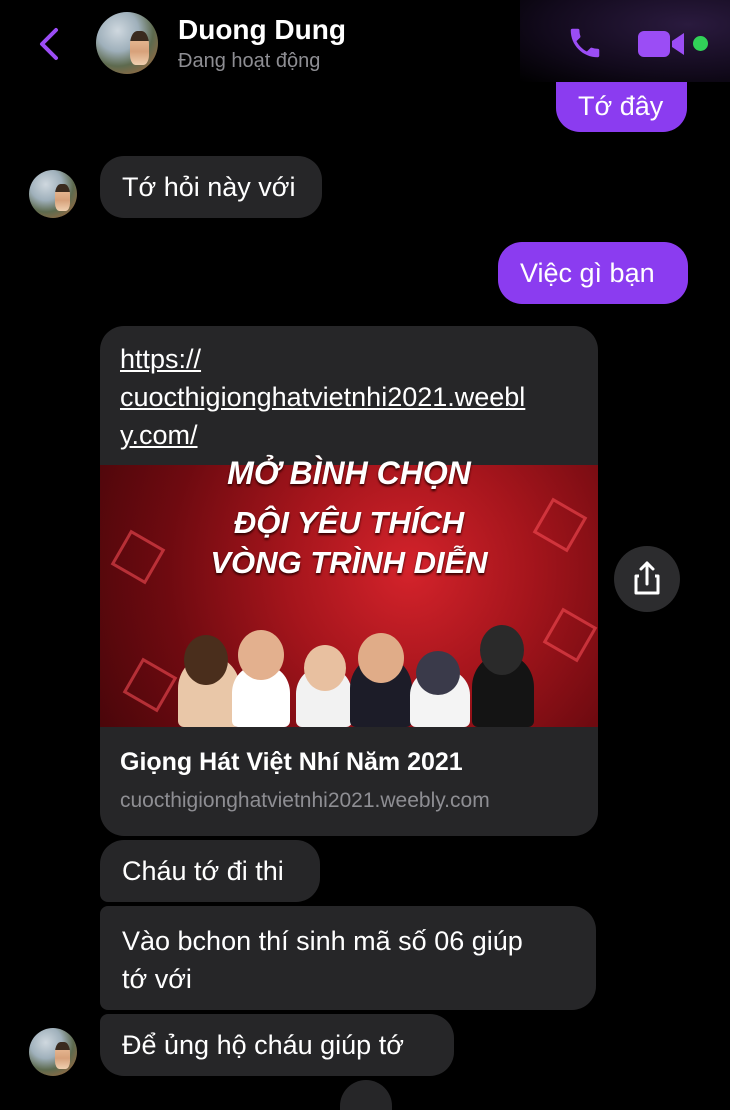 The image size is (730, 1110). I want to click on share-button, so click(647, 579).